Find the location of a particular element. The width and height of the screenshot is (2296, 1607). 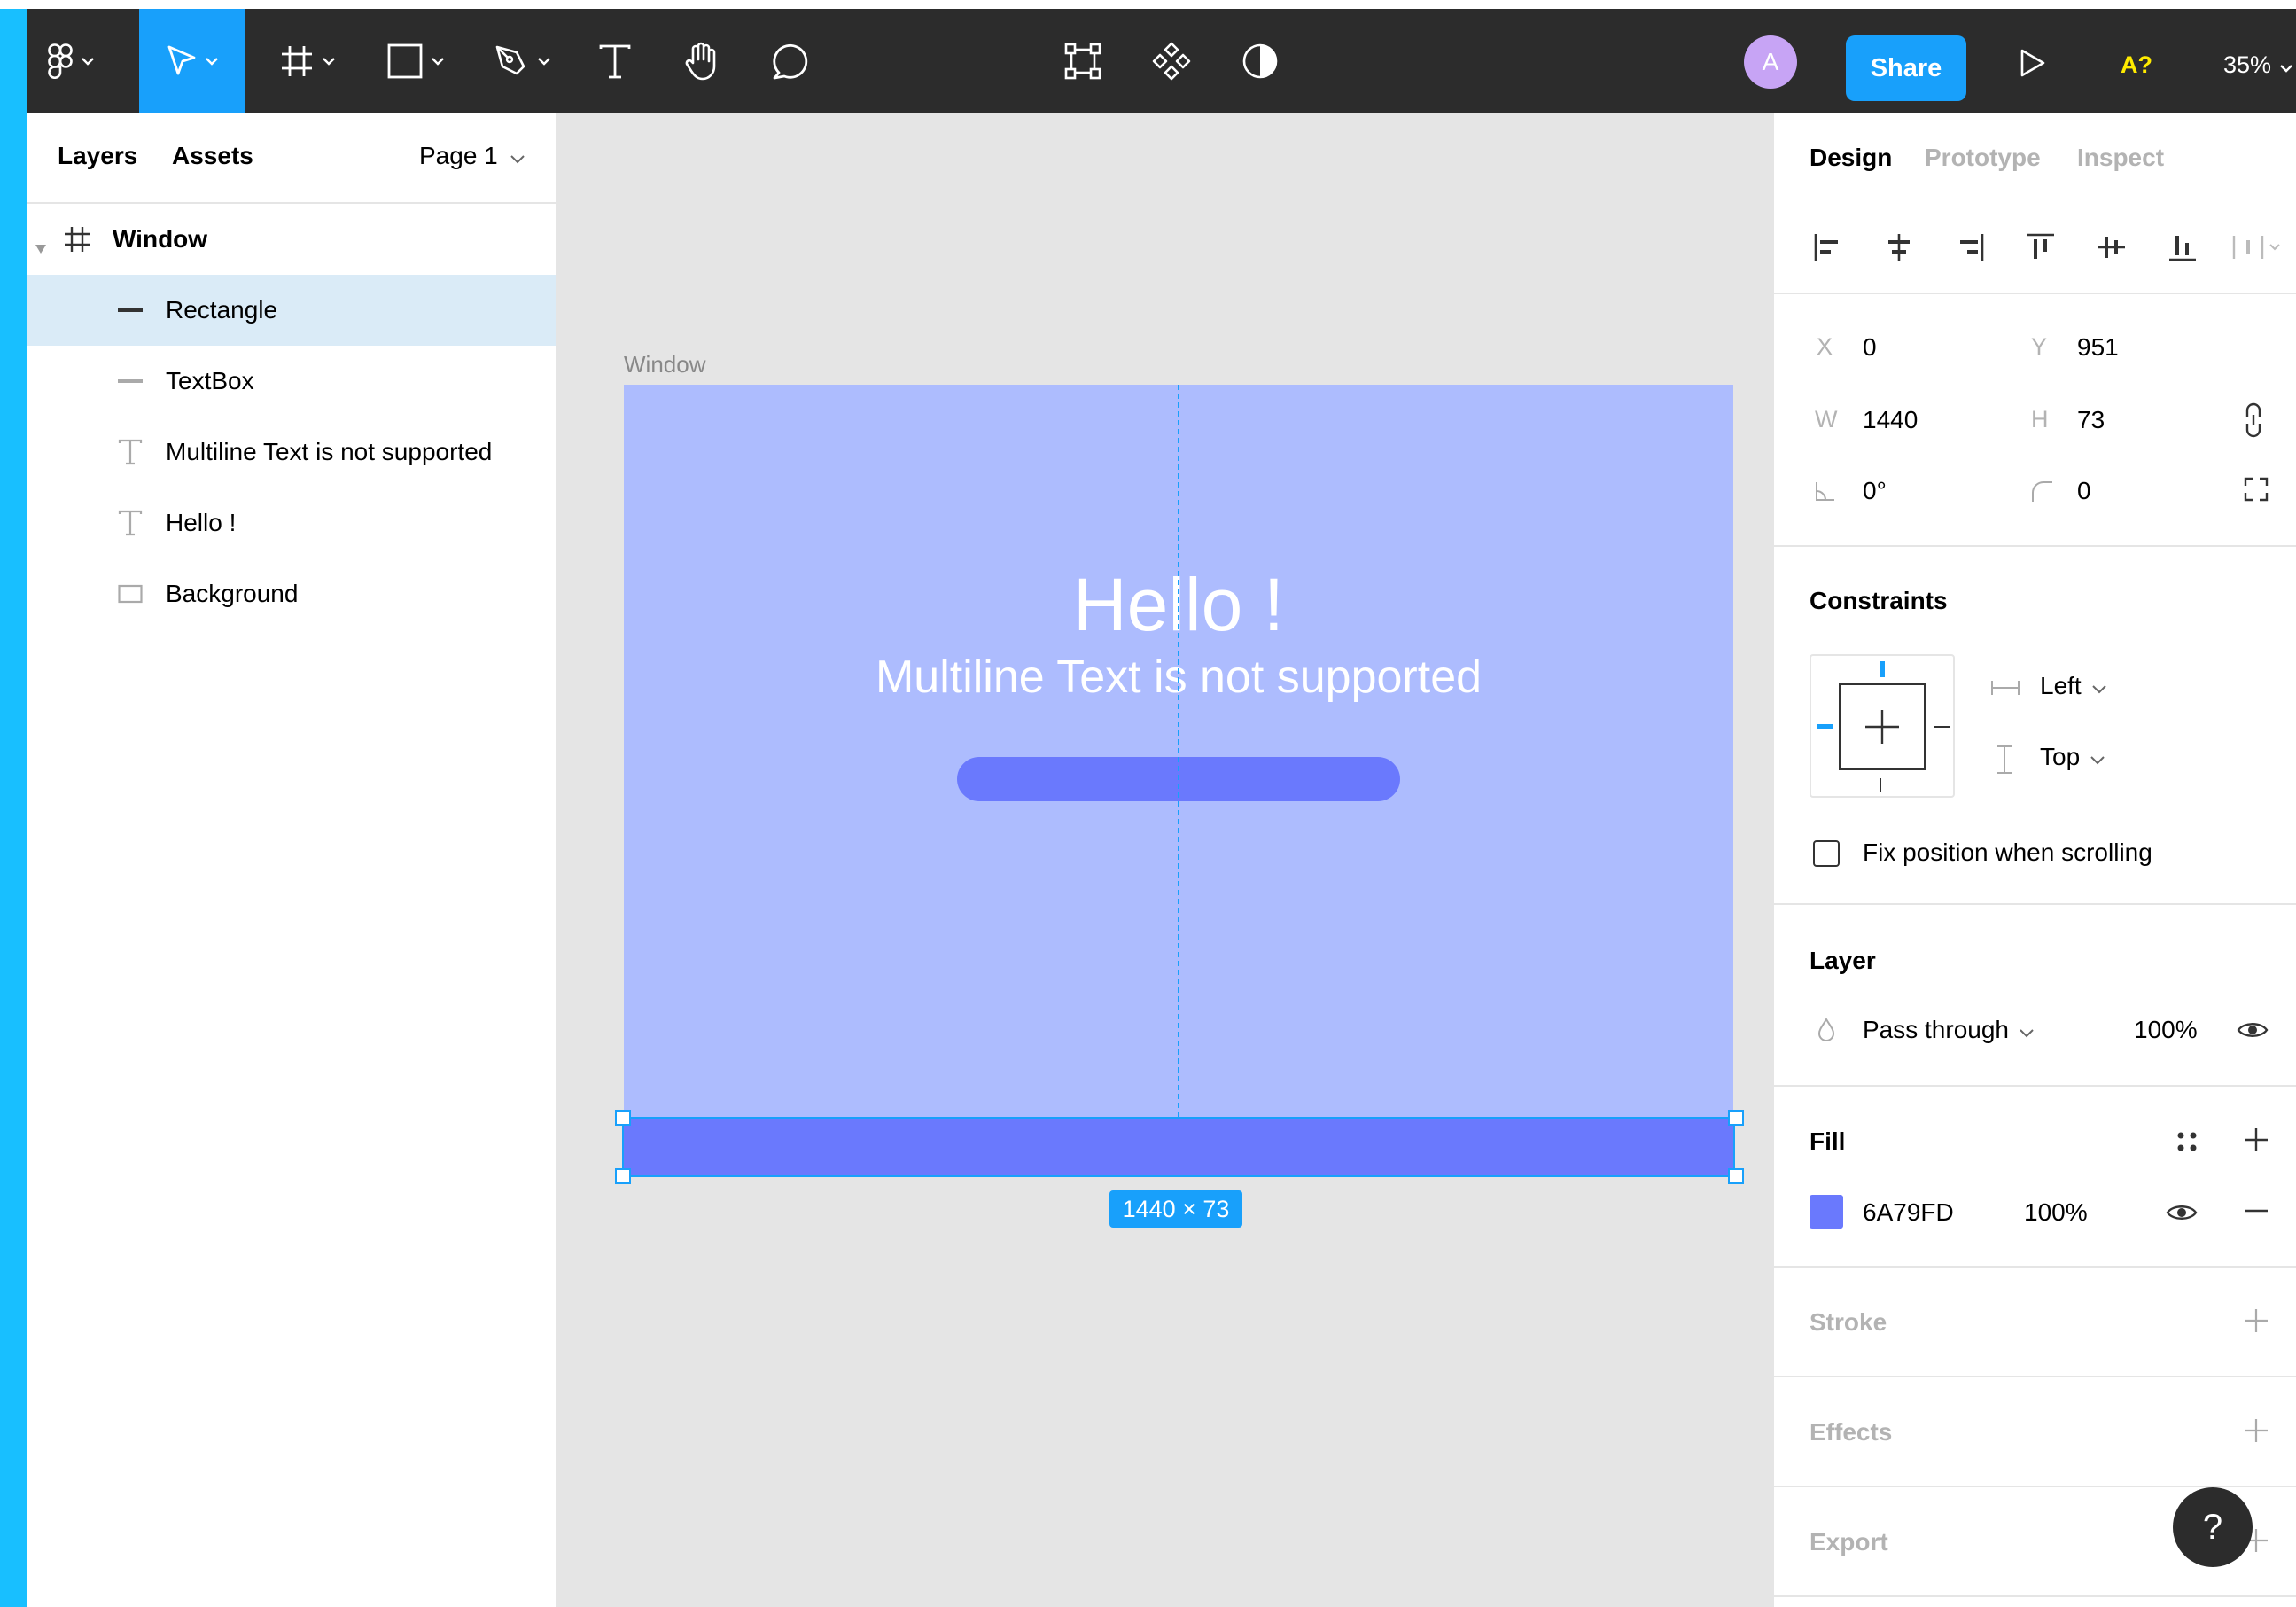

move-tool-button is located at coordinates (192, 61).